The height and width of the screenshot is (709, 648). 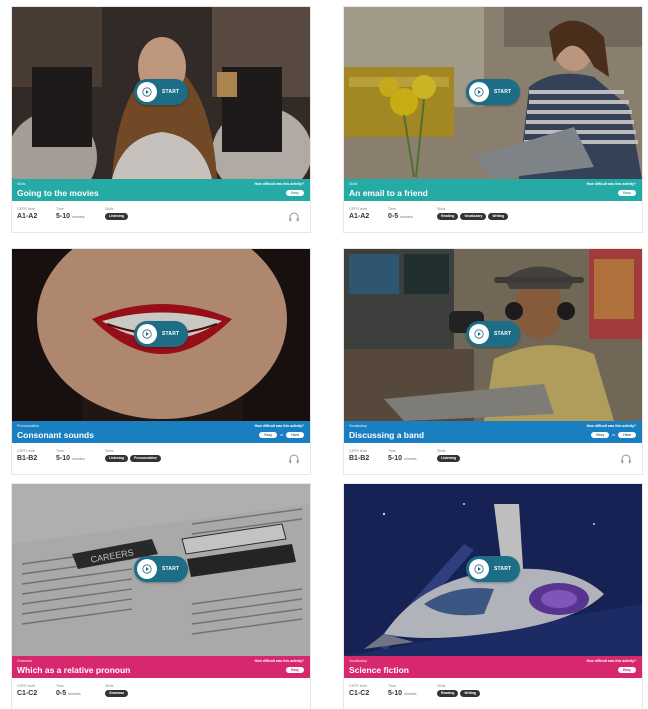 I want to click on card-category: Grammar, so click(x=25, y=661).